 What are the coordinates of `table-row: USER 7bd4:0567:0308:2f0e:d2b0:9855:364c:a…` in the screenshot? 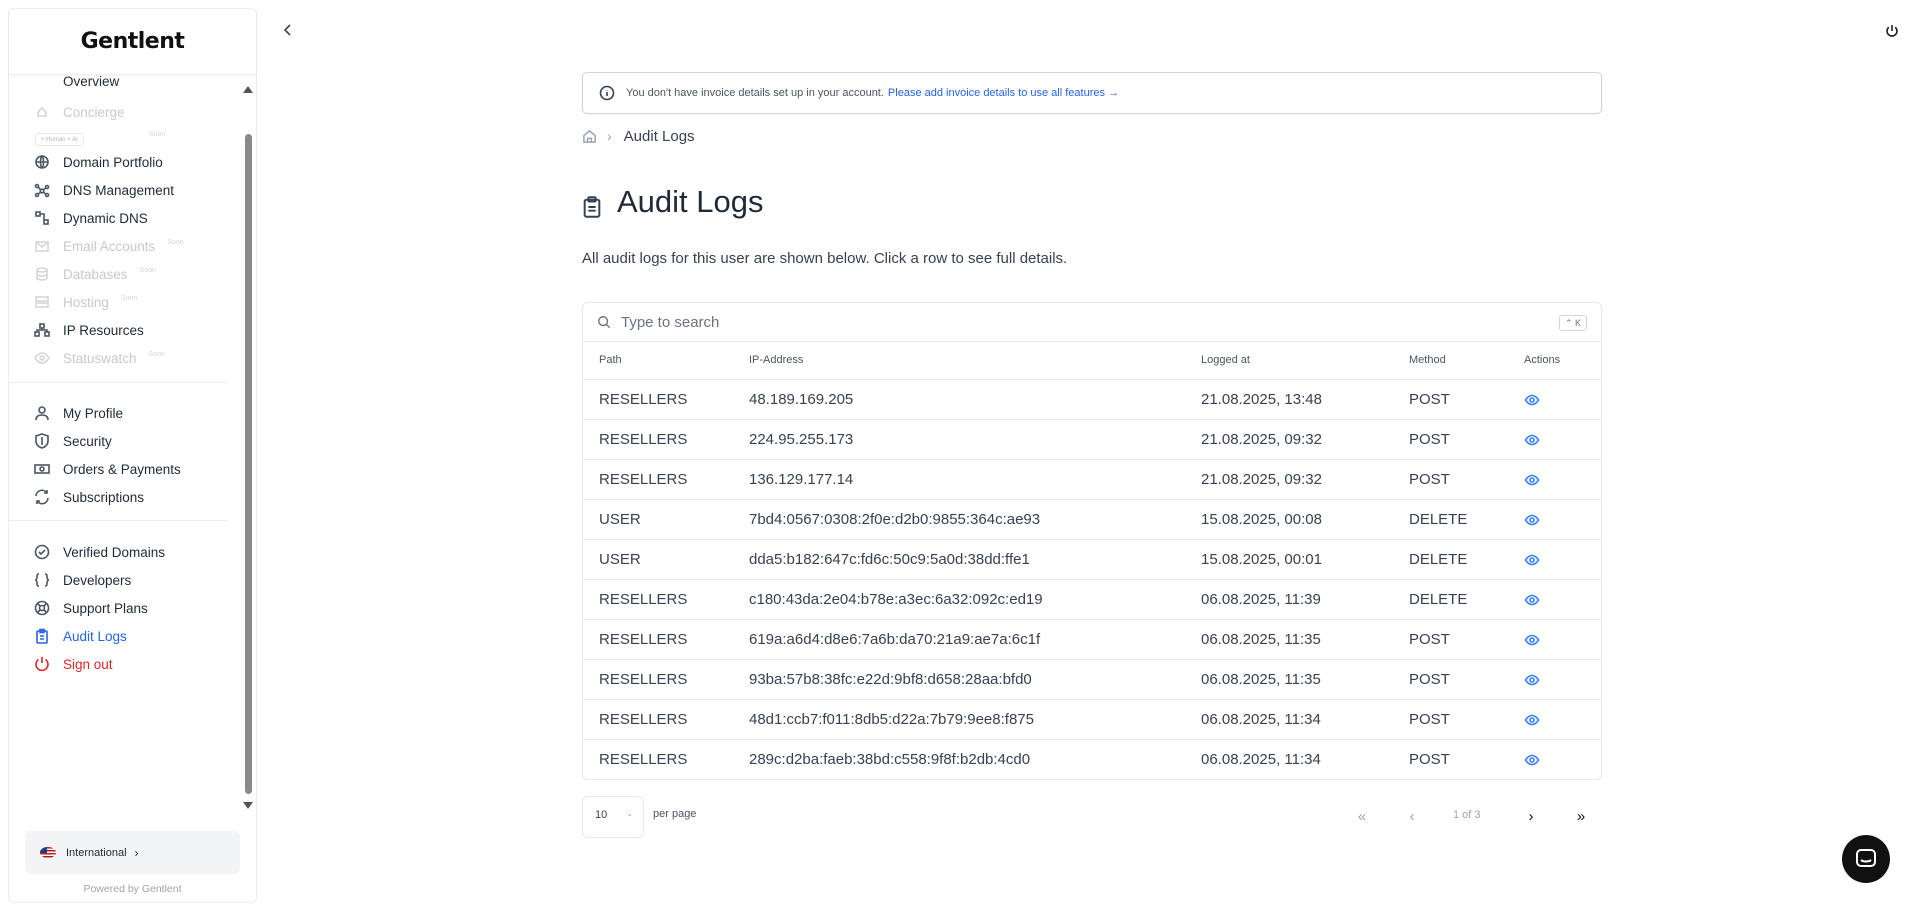 It's located at (1092, 519).